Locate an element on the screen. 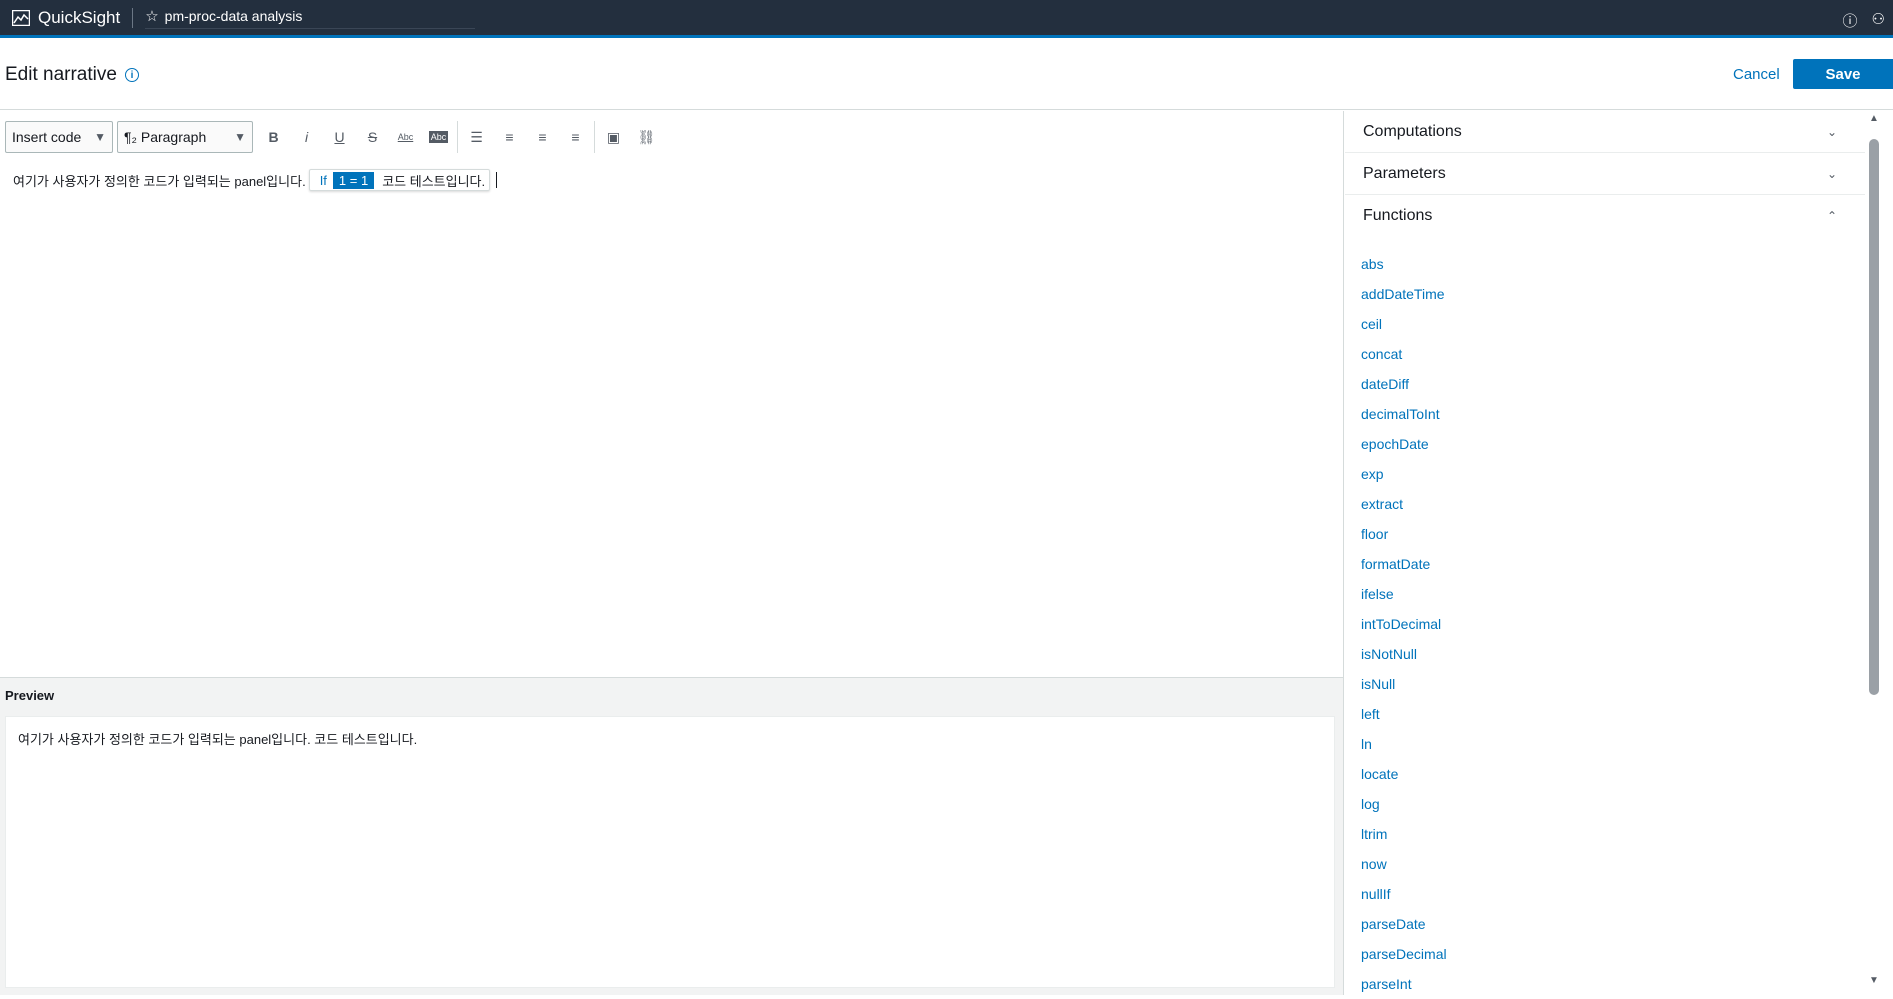  function-item: intToDecimal is located at coordinates (1613, 624).